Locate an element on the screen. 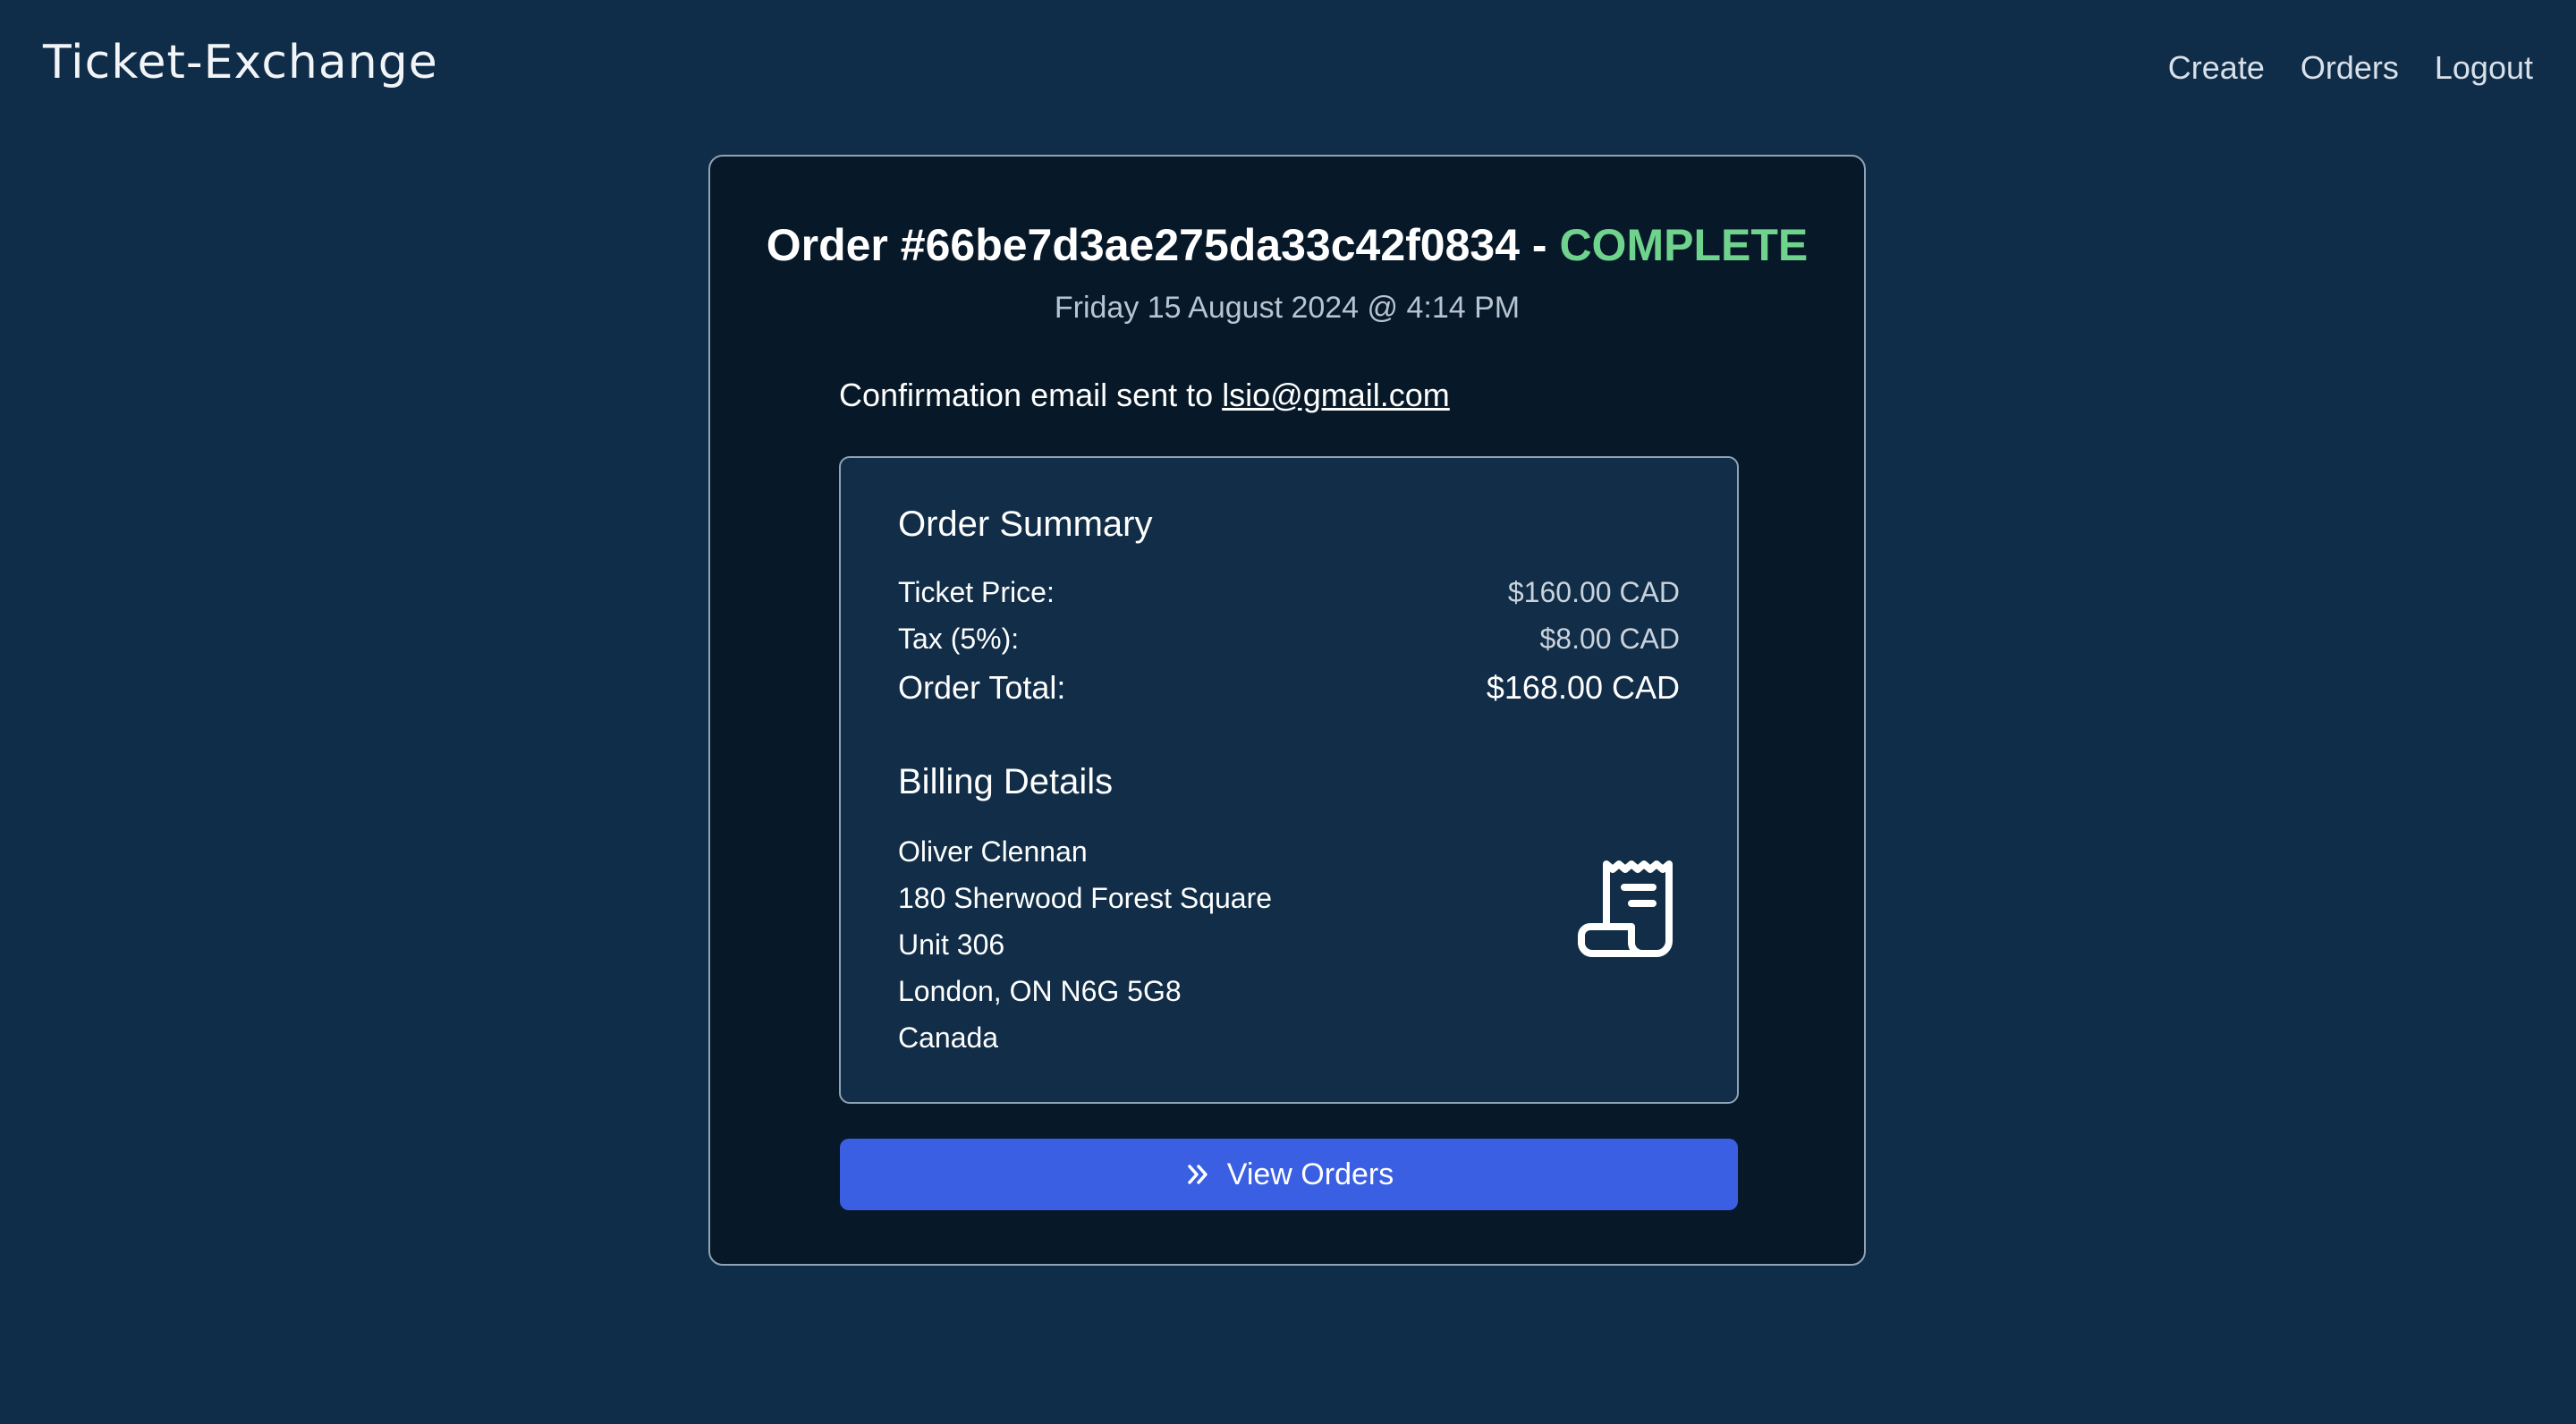  billing-name: Oliver Clennan is located at coordinates (993, 851).